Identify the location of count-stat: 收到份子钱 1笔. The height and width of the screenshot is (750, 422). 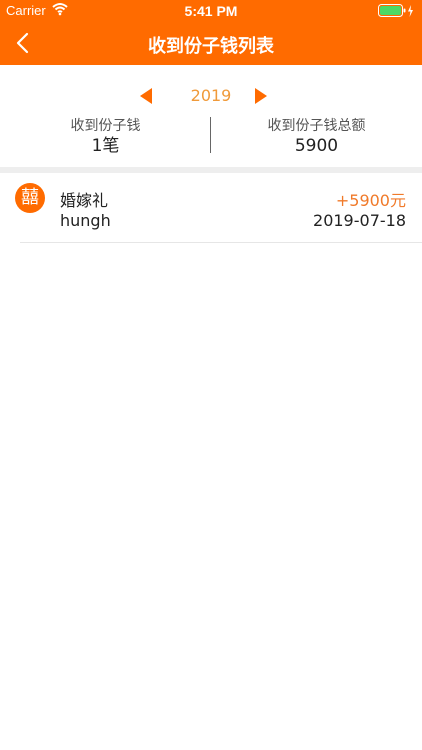
(105, 137).